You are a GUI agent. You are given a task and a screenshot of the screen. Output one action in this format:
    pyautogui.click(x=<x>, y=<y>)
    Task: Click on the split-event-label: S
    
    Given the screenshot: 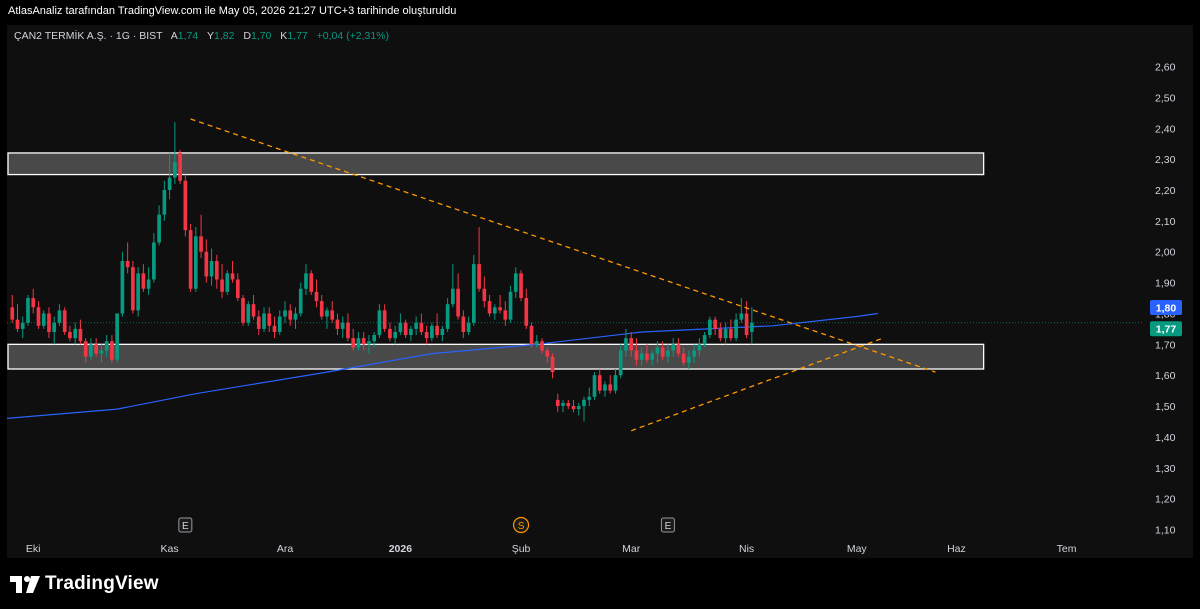 What is the action you would take?
    pyautogui.click(x=521, y=526)
    